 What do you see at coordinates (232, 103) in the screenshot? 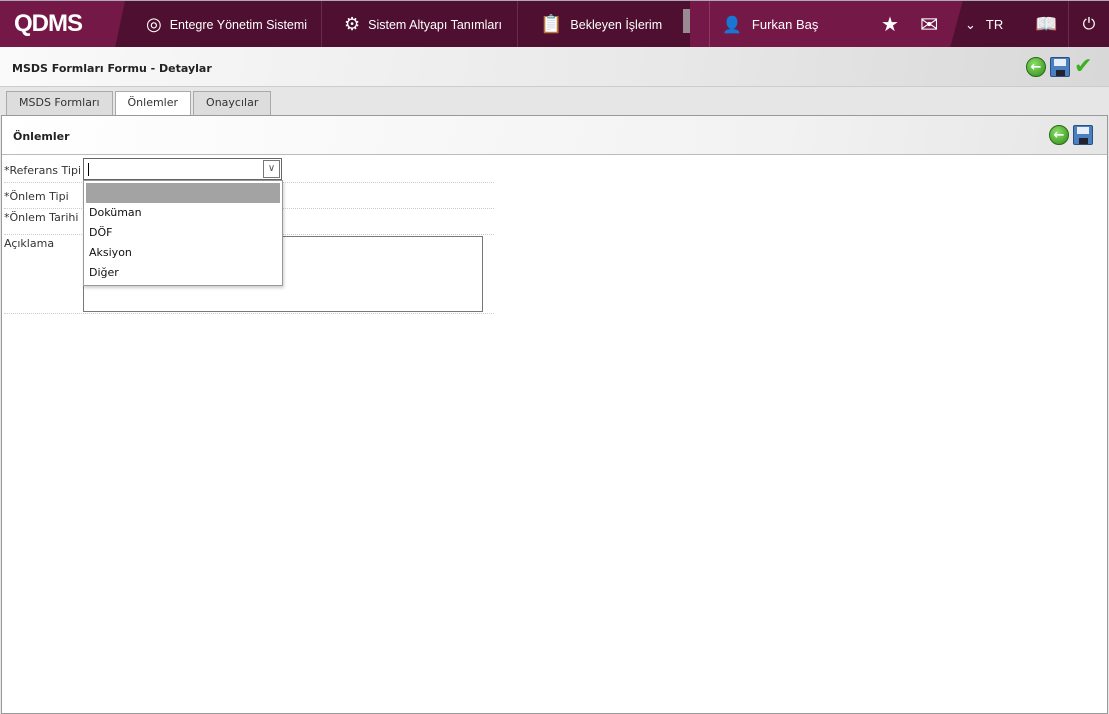
I see `tab-onaycilar: Onaycılar` at bounding box center [232, 103].